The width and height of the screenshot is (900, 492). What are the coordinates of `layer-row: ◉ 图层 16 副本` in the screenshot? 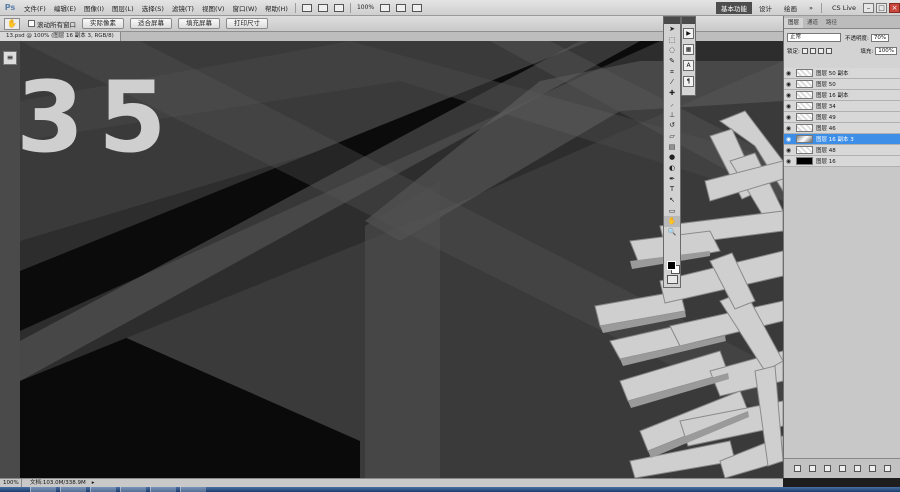 It's located at (842, 95).